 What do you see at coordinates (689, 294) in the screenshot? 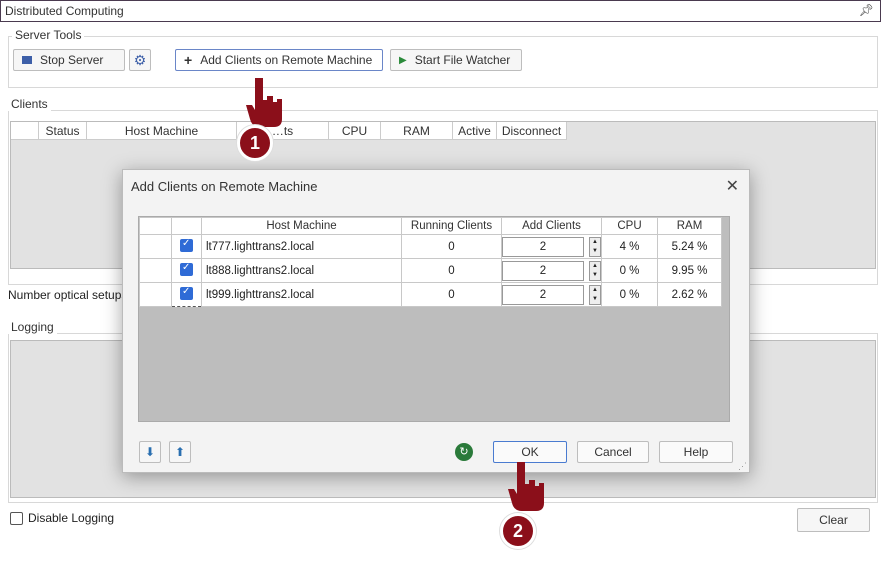
I see `row-ram: 2.62 %` at bounding box center [689, 294].